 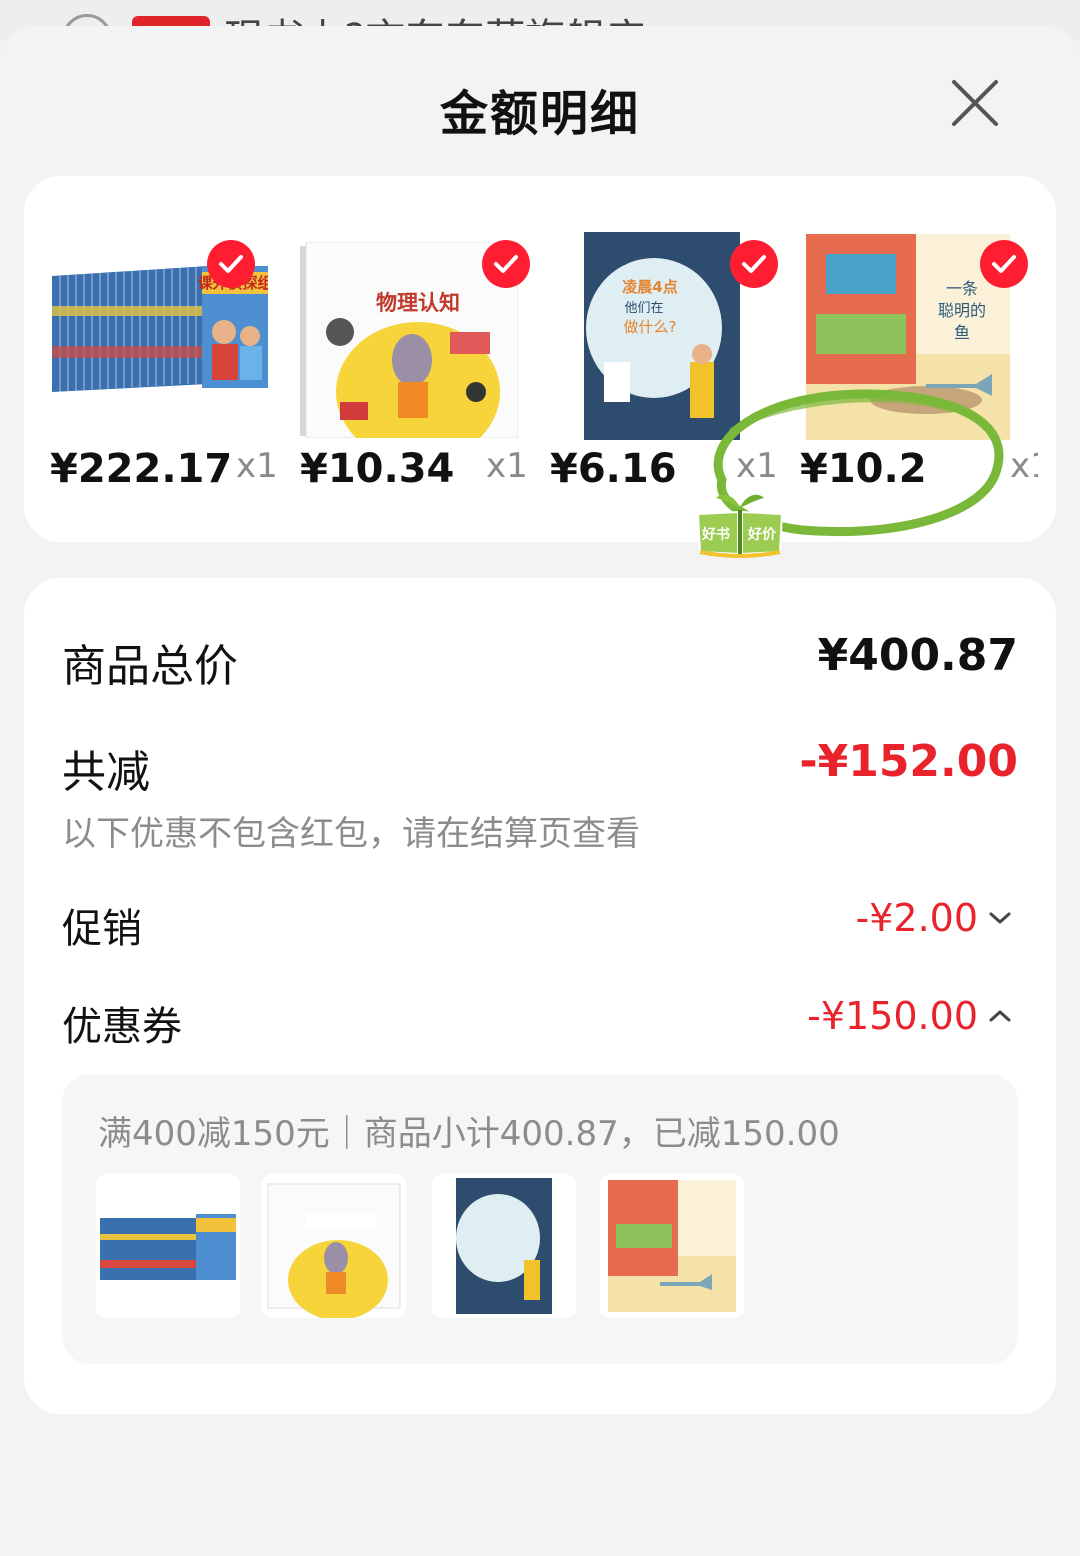 I want to click on chevron-down-icon, so click(x=1000, y=918).